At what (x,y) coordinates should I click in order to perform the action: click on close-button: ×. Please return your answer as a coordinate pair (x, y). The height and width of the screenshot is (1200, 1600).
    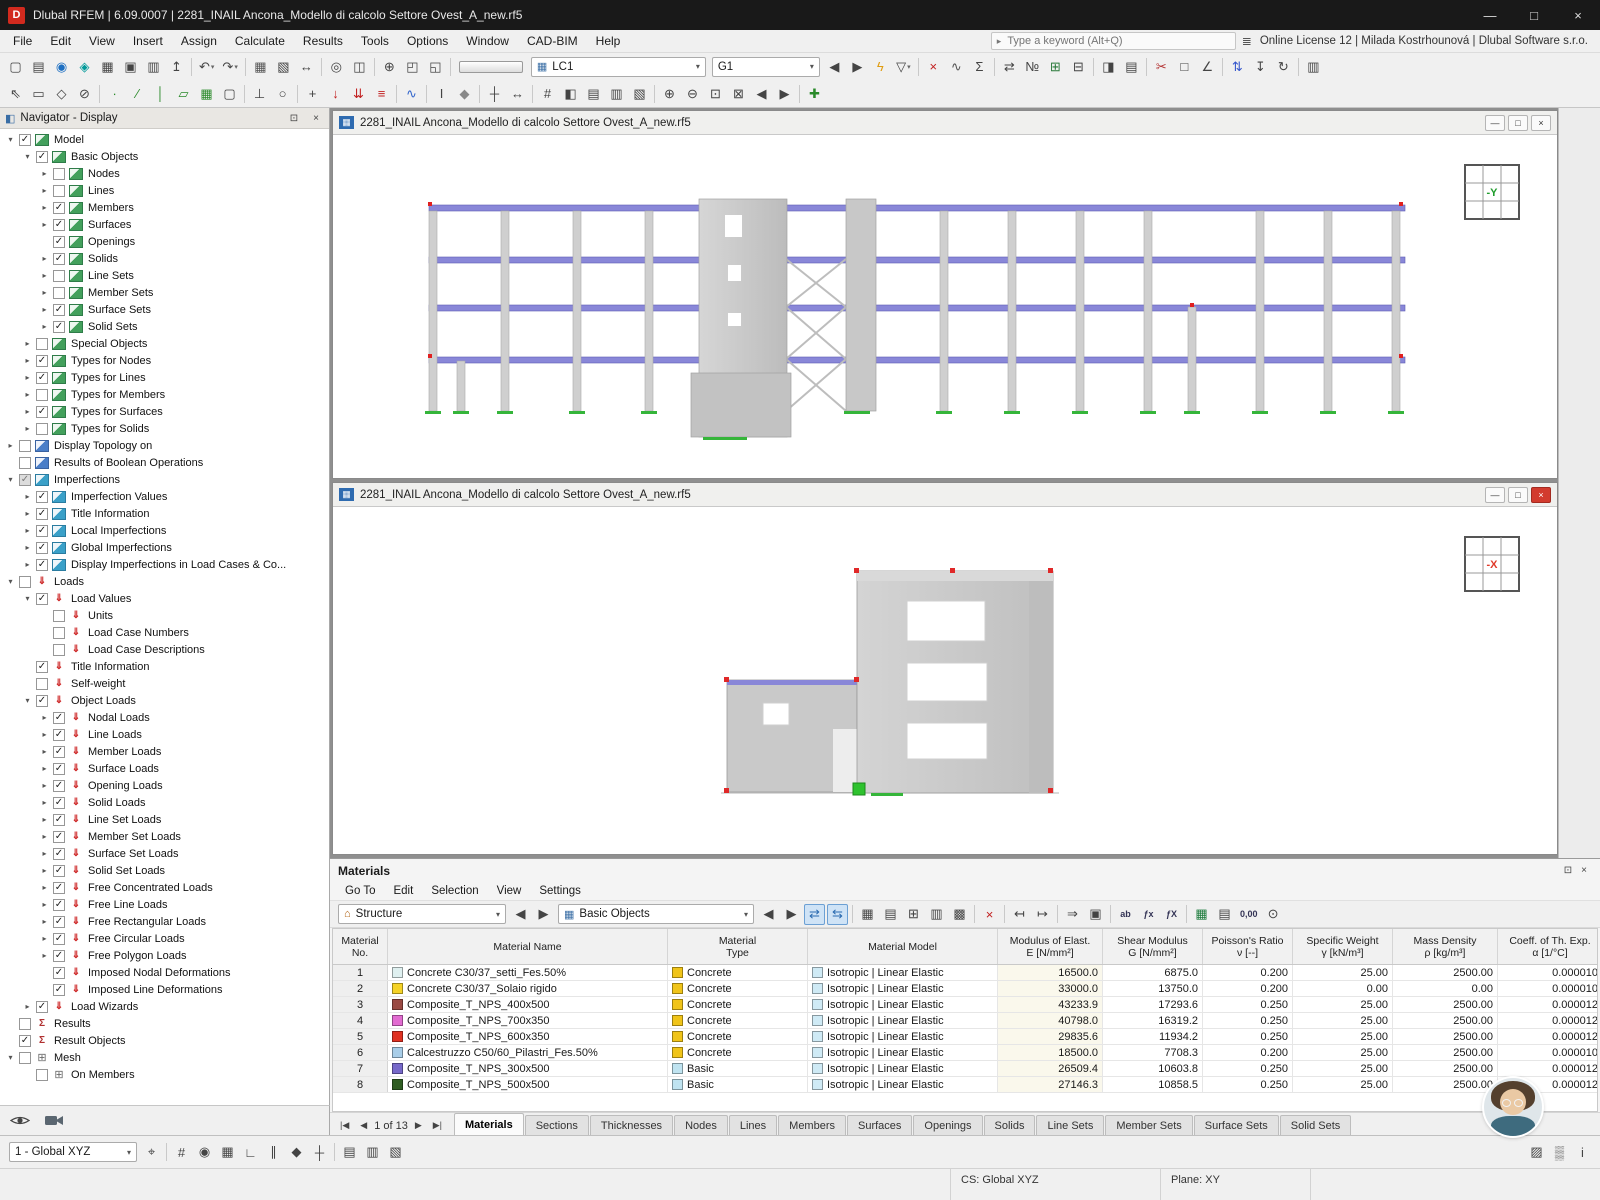
    Looking at the image, I should click on (1578, 15).